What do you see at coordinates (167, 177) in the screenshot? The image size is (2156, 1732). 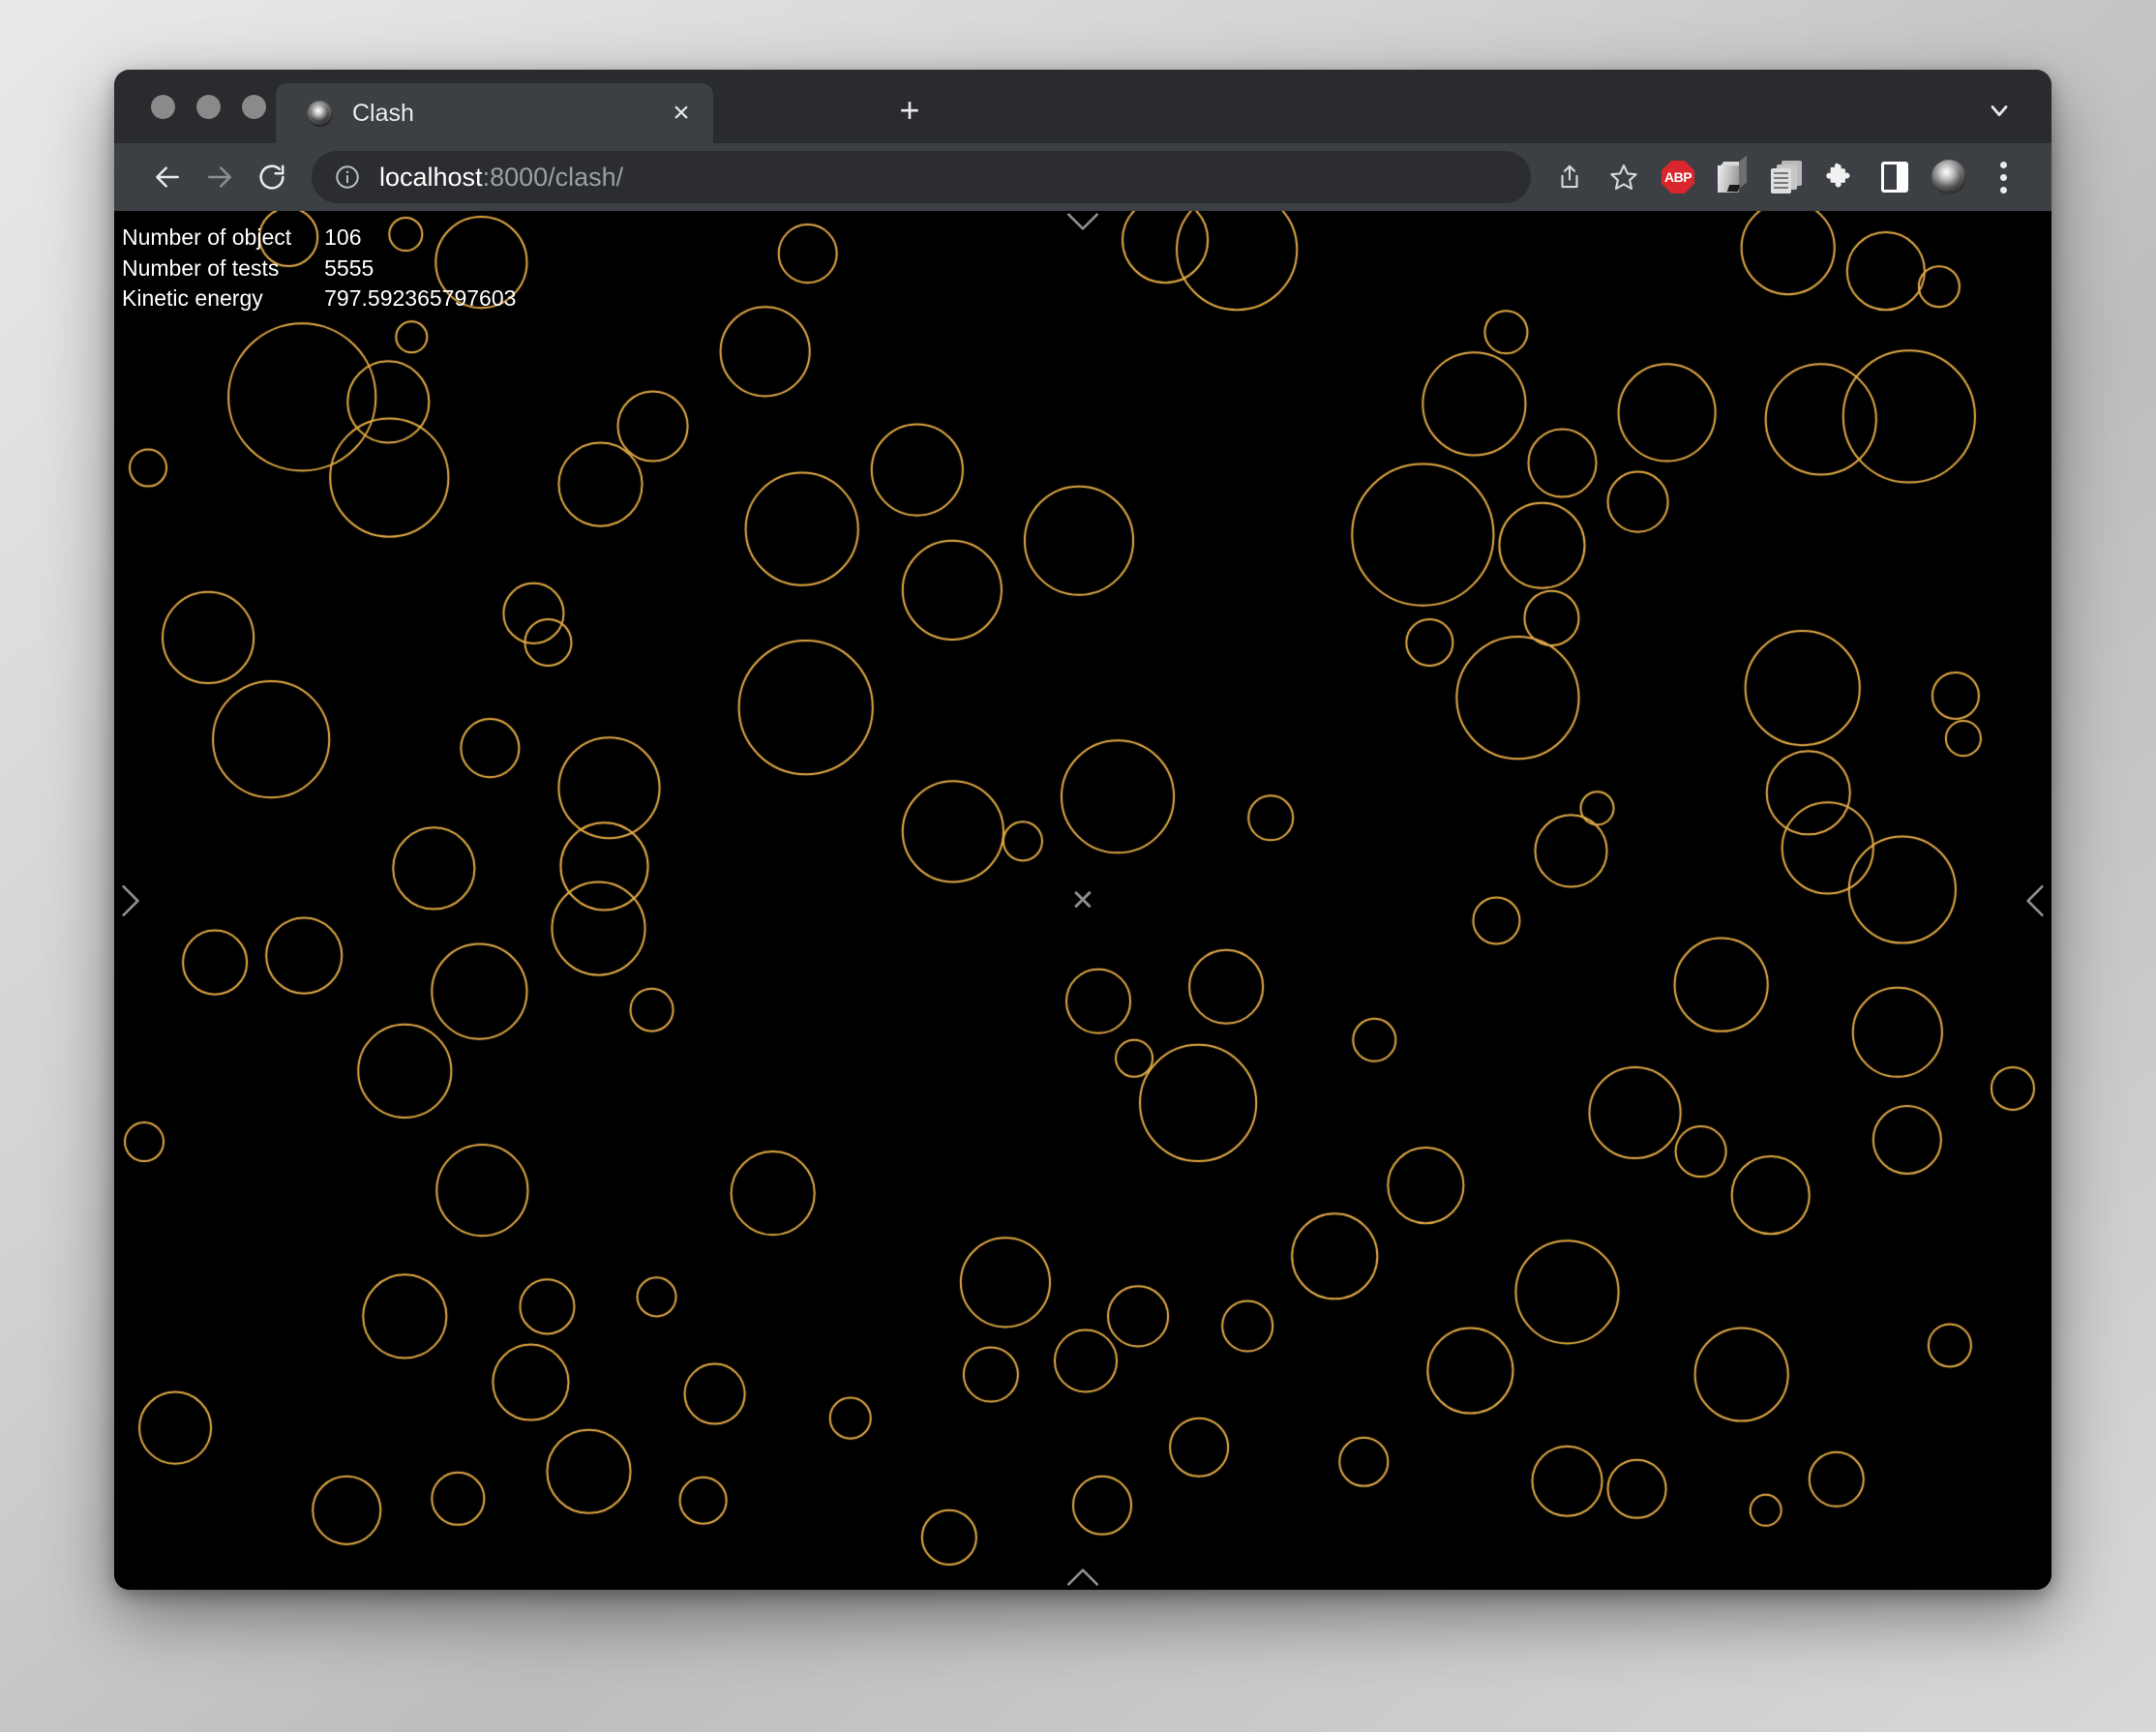 I see `back-arrow-icon` at bounding box center [167, 177].